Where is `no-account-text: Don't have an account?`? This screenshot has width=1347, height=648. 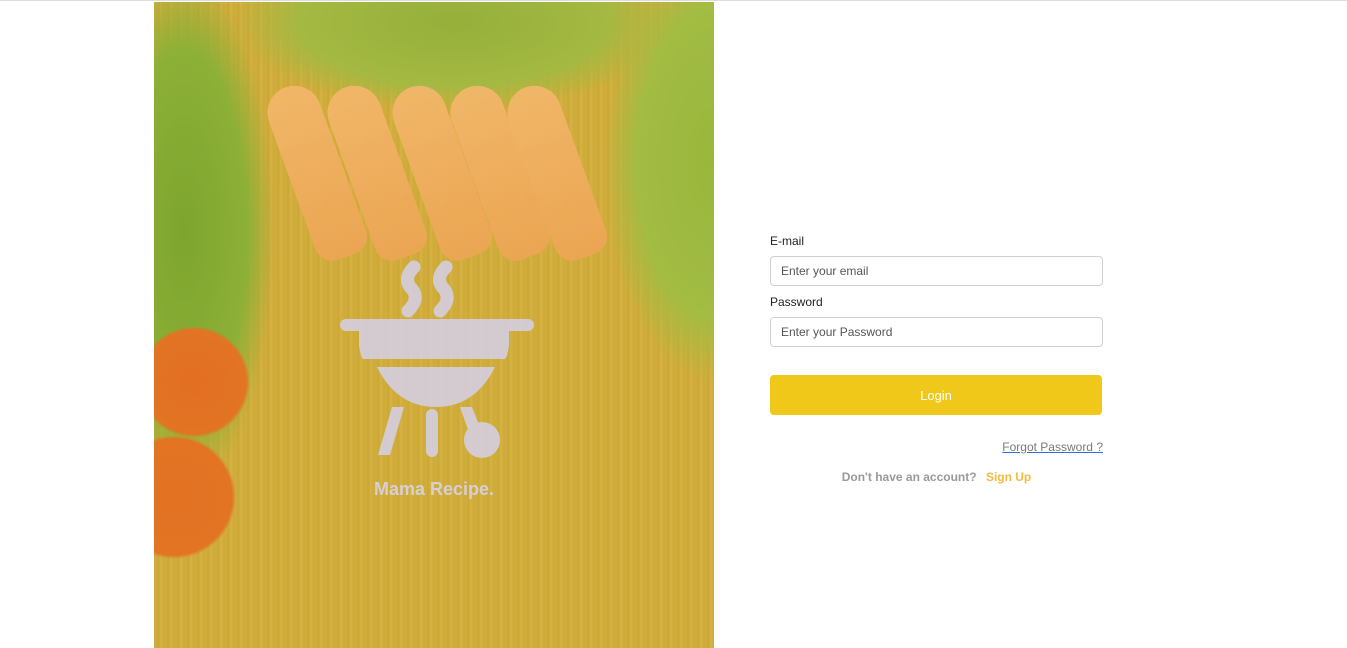 no-account-text: Don't have an account? is located at coordinates (909, 477).